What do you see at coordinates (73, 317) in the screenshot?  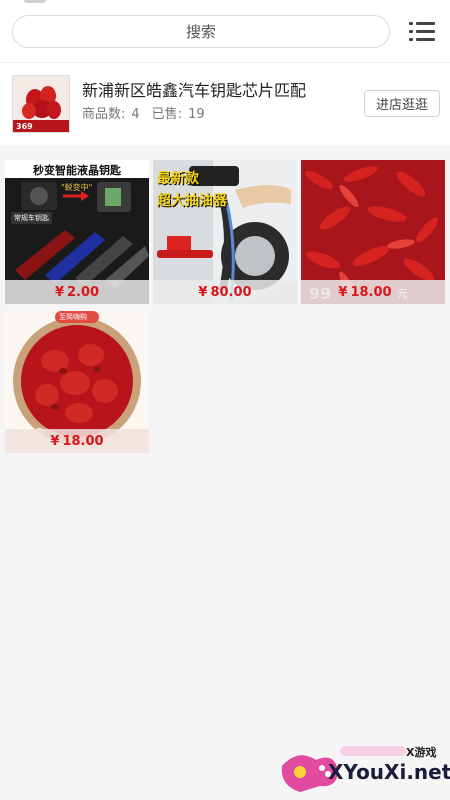 I see `product-tag: 至简嗨购` at bounding box center [73, 317].